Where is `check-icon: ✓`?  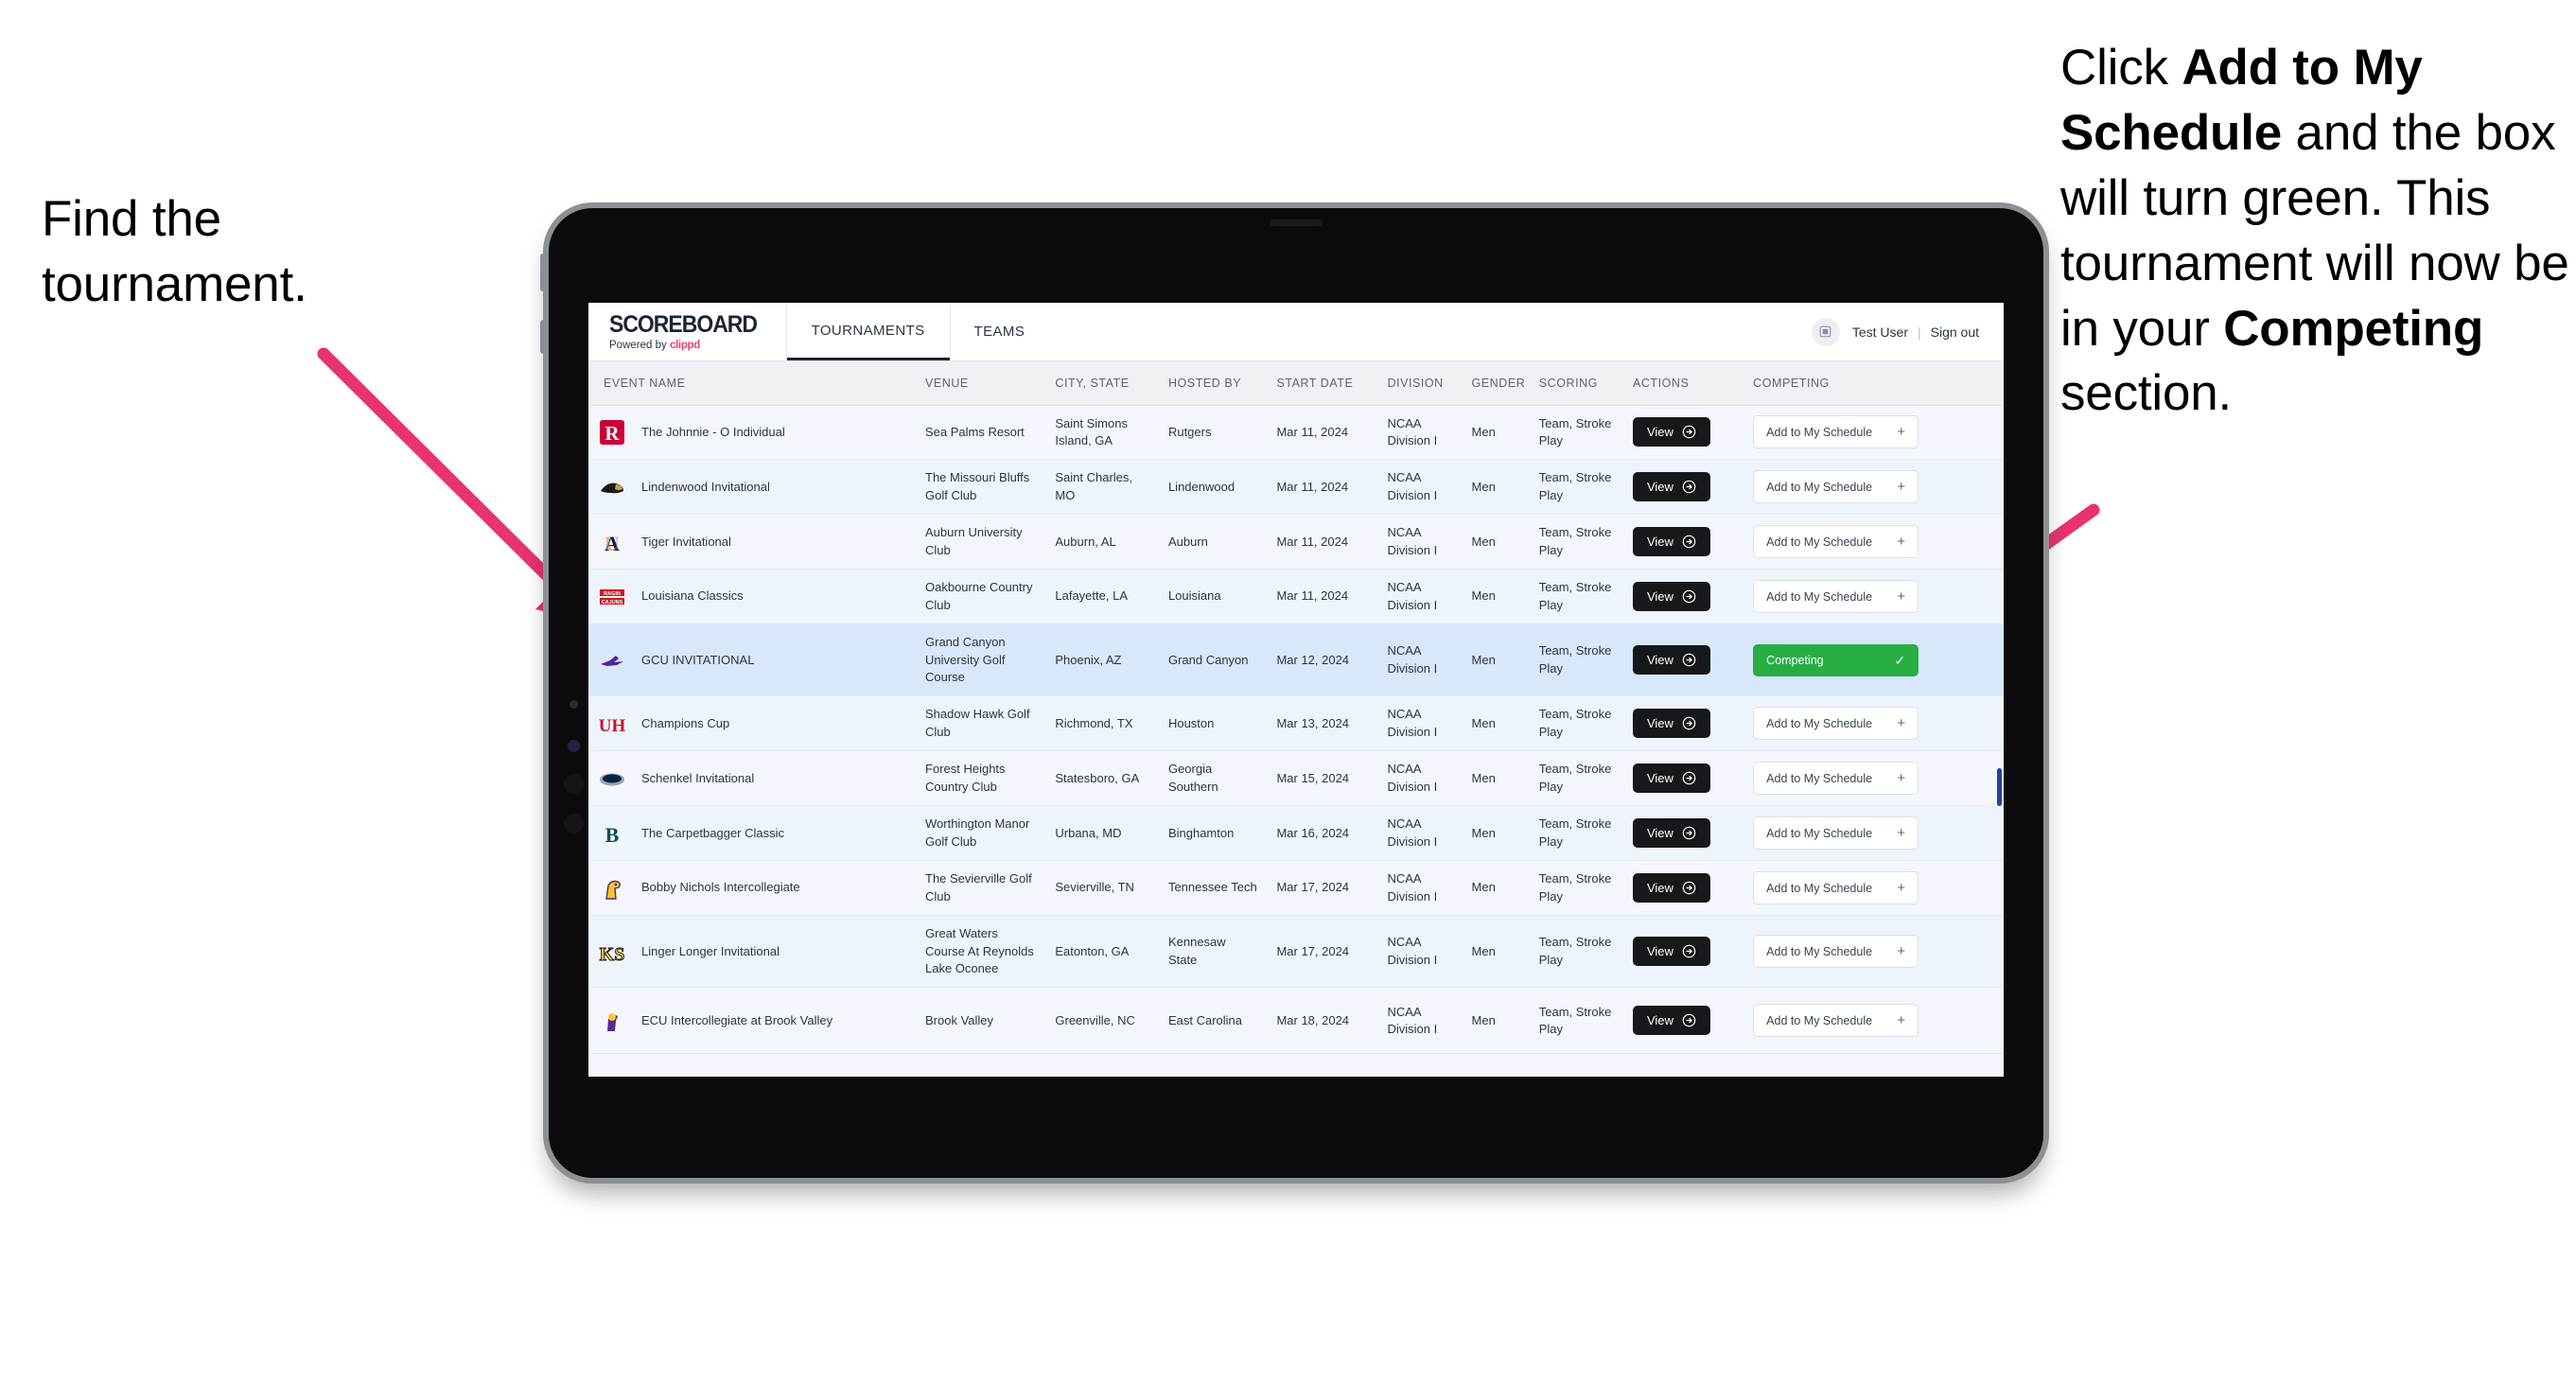
check-icon: ✓ is located at coordinates (1900, 660).